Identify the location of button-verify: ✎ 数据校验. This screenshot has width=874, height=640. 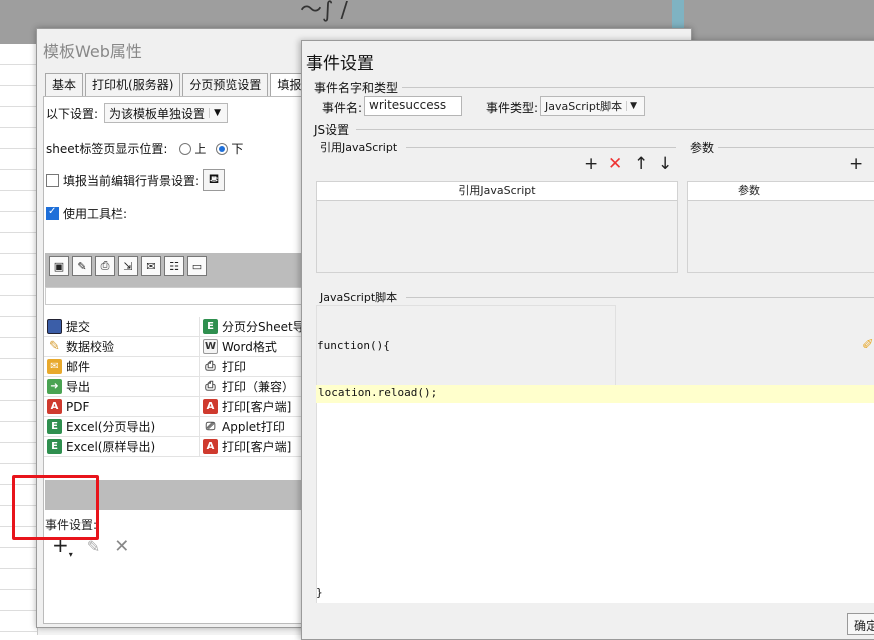
(121, 346).